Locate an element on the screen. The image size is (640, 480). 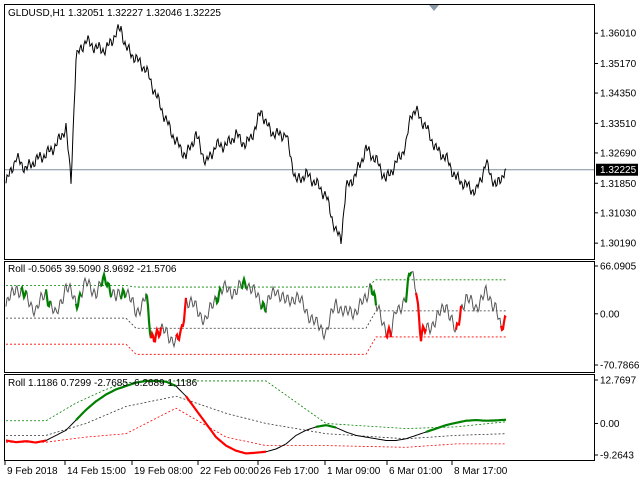
x-tick-label: 14 Feb 15:00 is located at coordinates (96, 471).